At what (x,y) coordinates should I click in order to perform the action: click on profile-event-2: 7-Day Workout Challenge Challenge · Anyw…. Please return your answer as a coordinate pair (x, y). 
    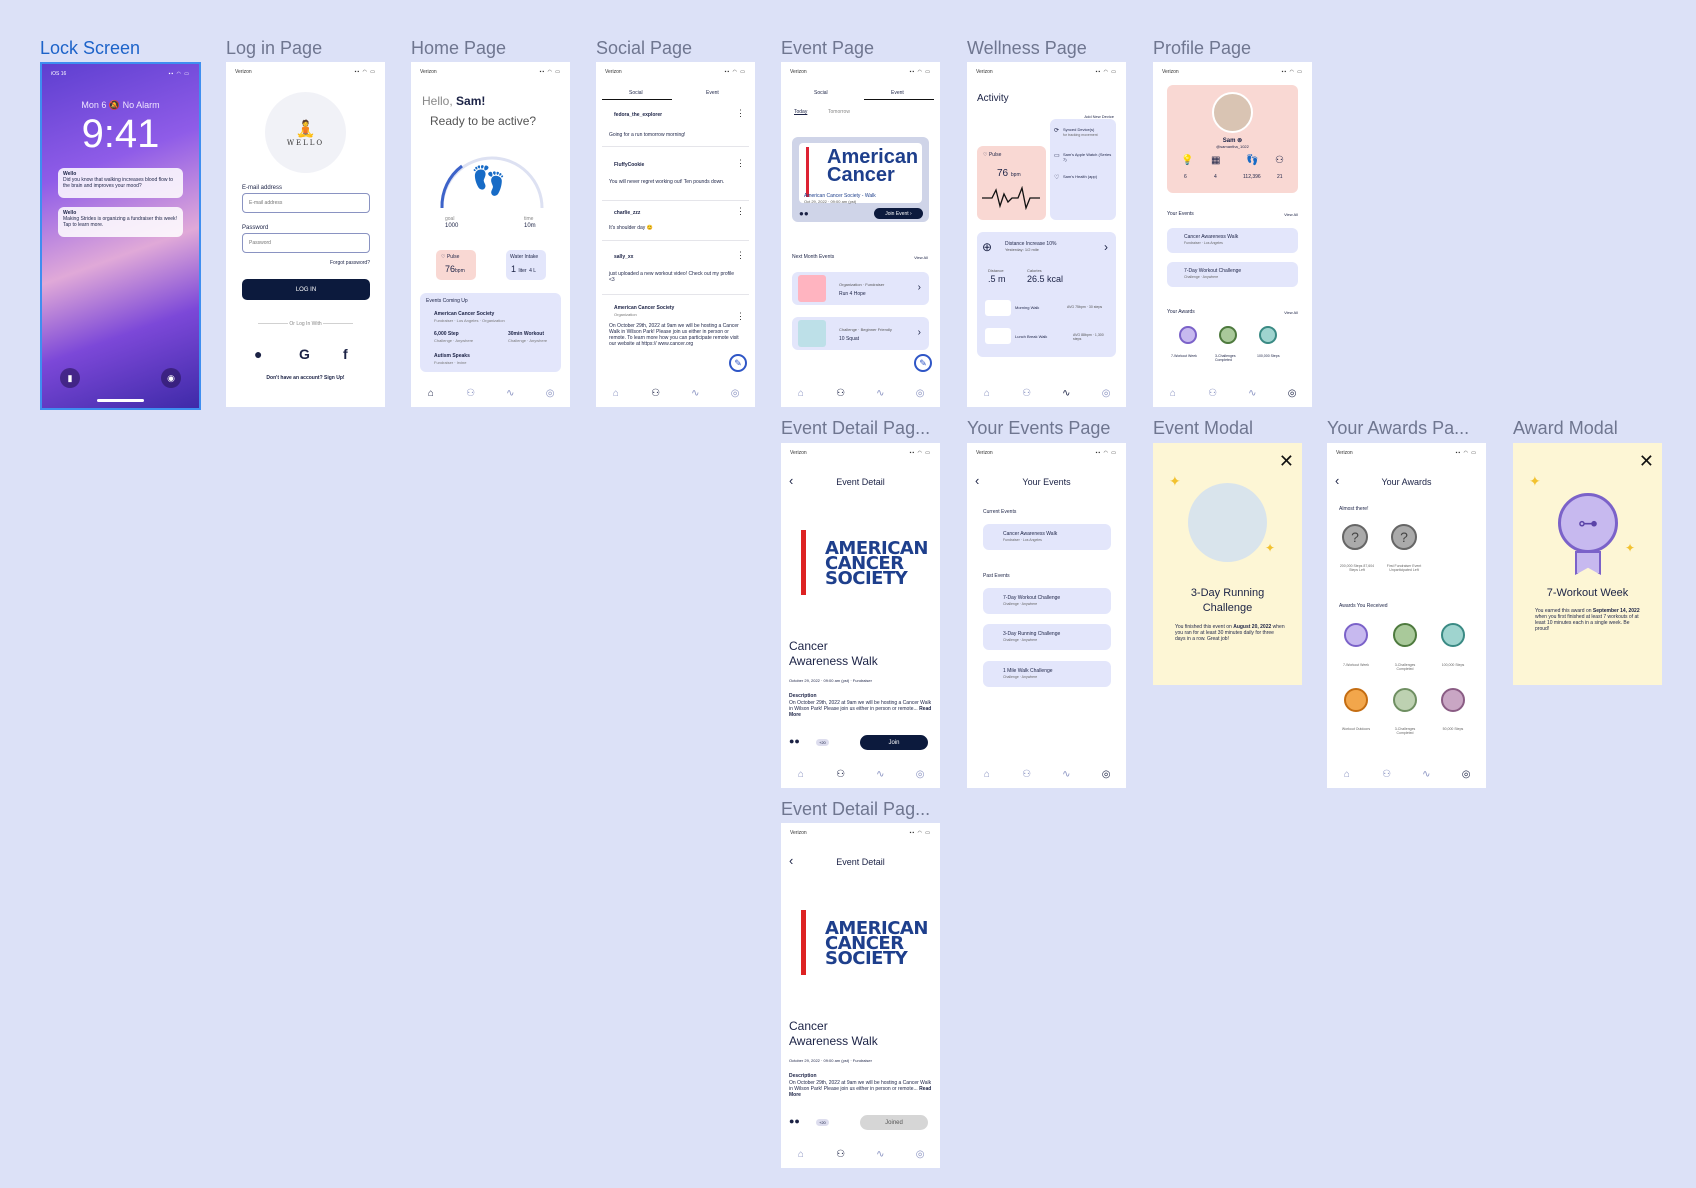
    Looking at the image, I should click on (1232, 274).